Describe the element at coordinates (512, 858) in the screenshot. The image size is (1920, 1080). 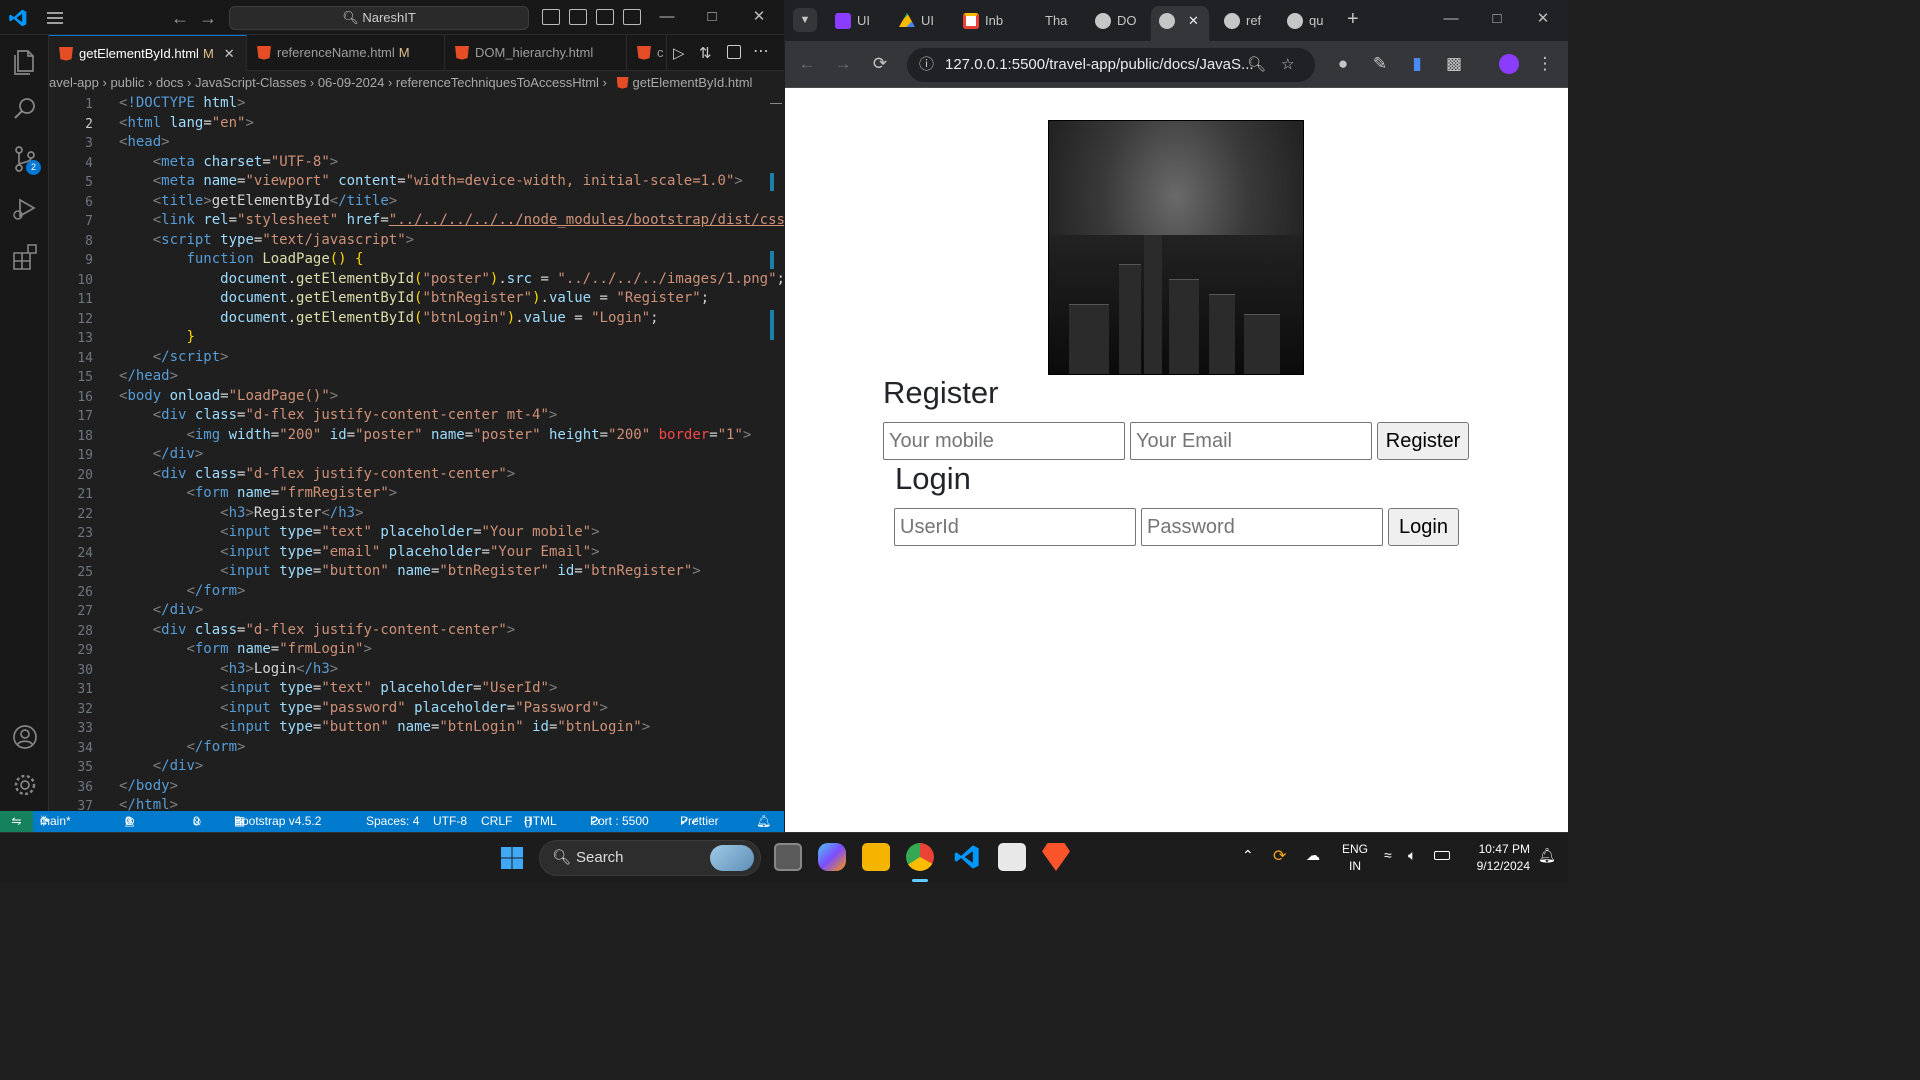
I see `windows-start-icon` at that location.